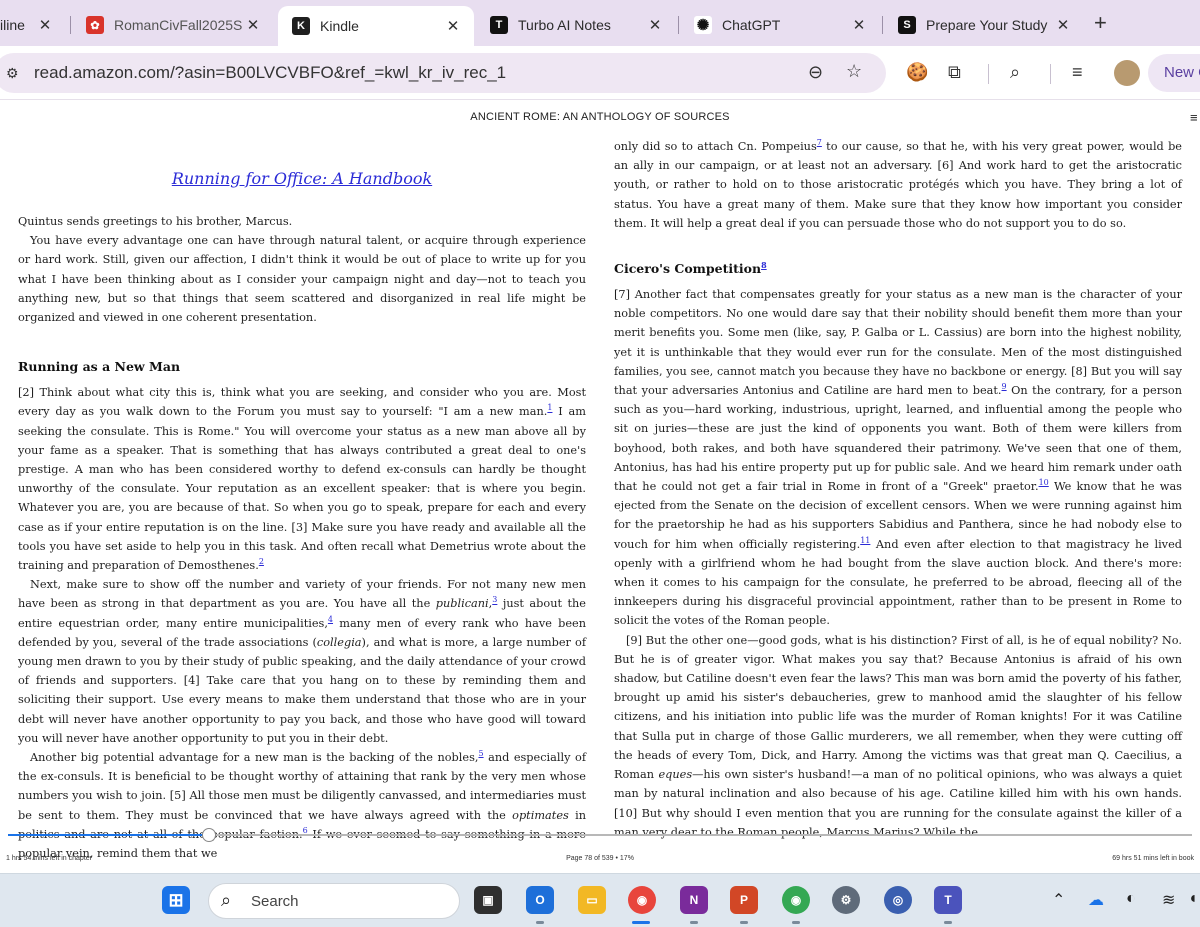  What do you see at coordinates (376, 26) in the screenshot?
I see `tab-kindle: K Kindle ✕` at bounding box center [376, 26].